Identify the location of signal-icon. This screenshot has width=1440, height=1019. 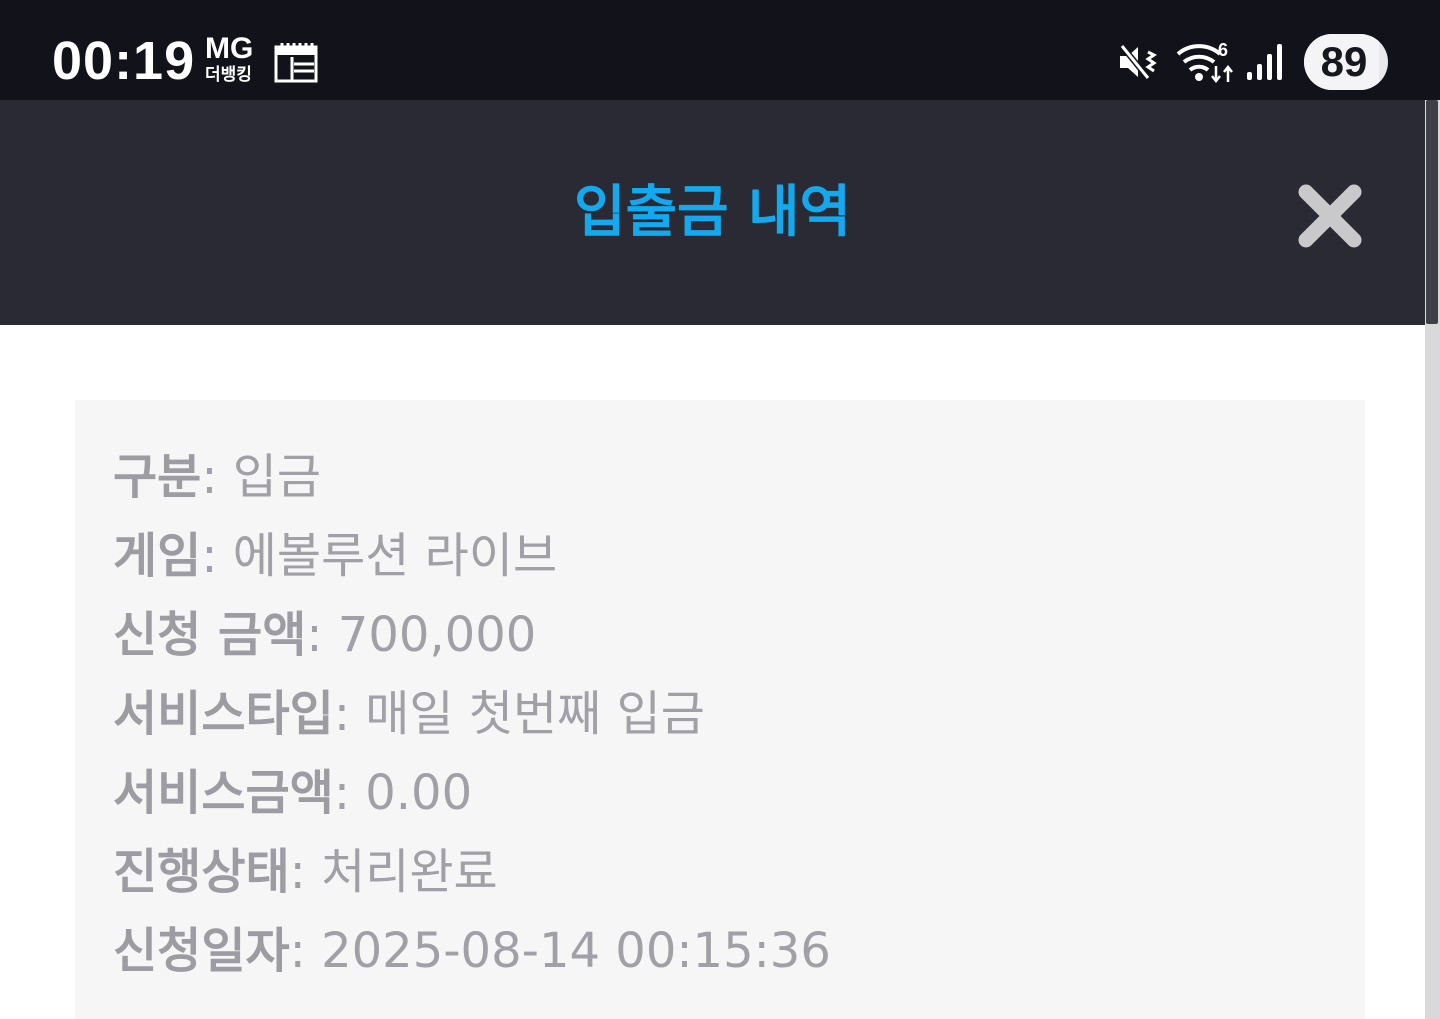
(1264, 62).